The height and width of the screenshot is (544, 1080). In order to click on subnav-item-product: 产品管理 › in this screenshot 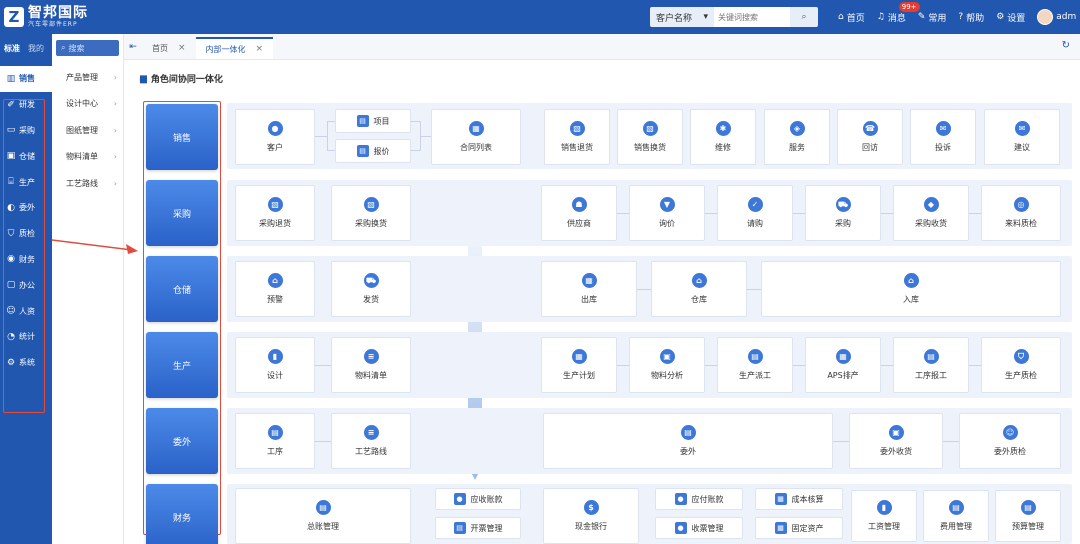, I will do `click(87, 77)`.